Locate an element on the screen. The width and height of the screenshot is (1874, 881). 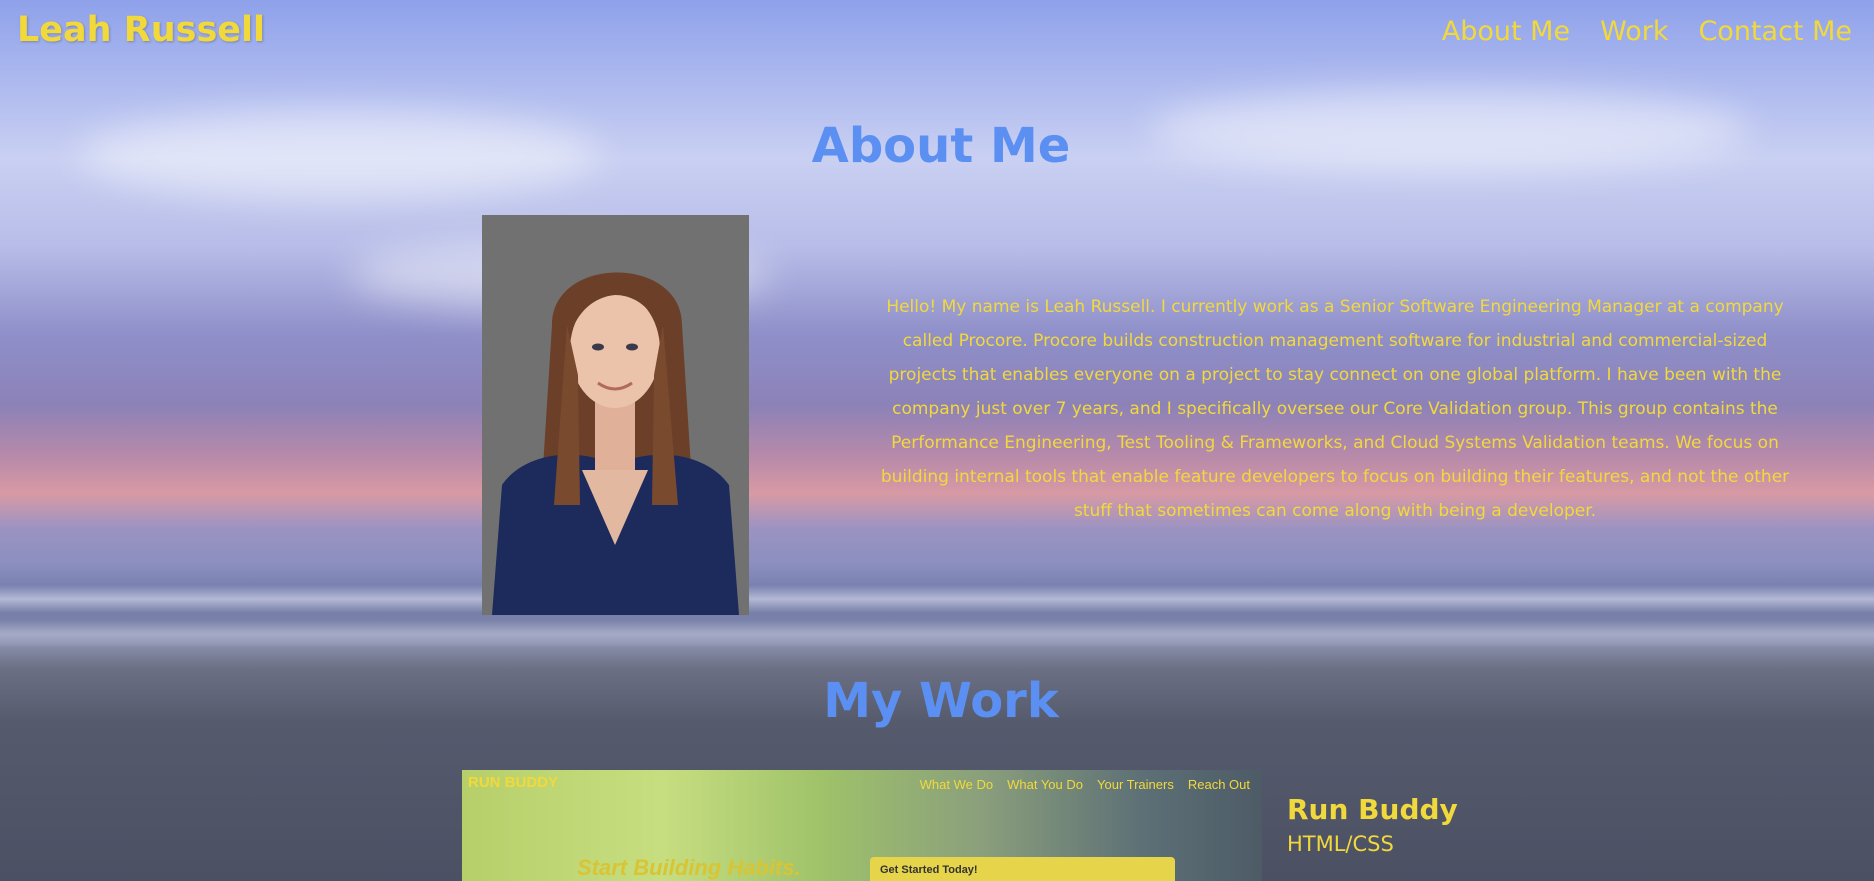
project-tech: HTML/CSS is located at coordinates (1340, 844).